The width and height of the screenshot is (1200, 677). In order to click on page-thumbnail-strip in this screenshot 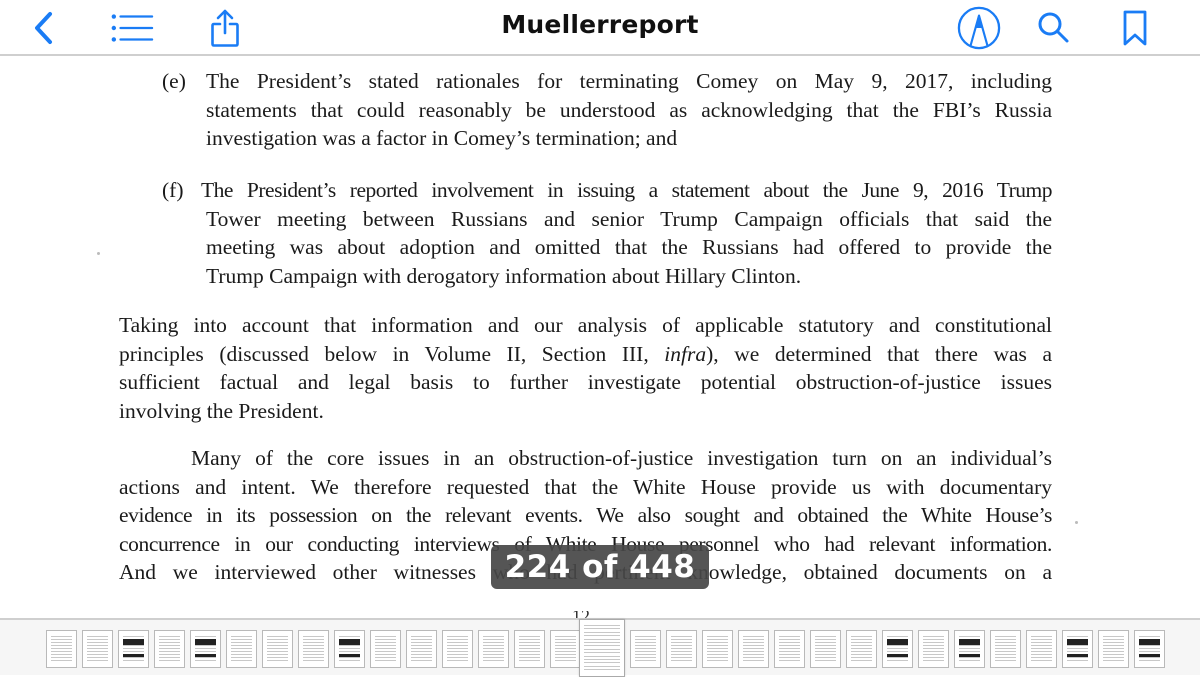, I will do `click(600, 647)`.